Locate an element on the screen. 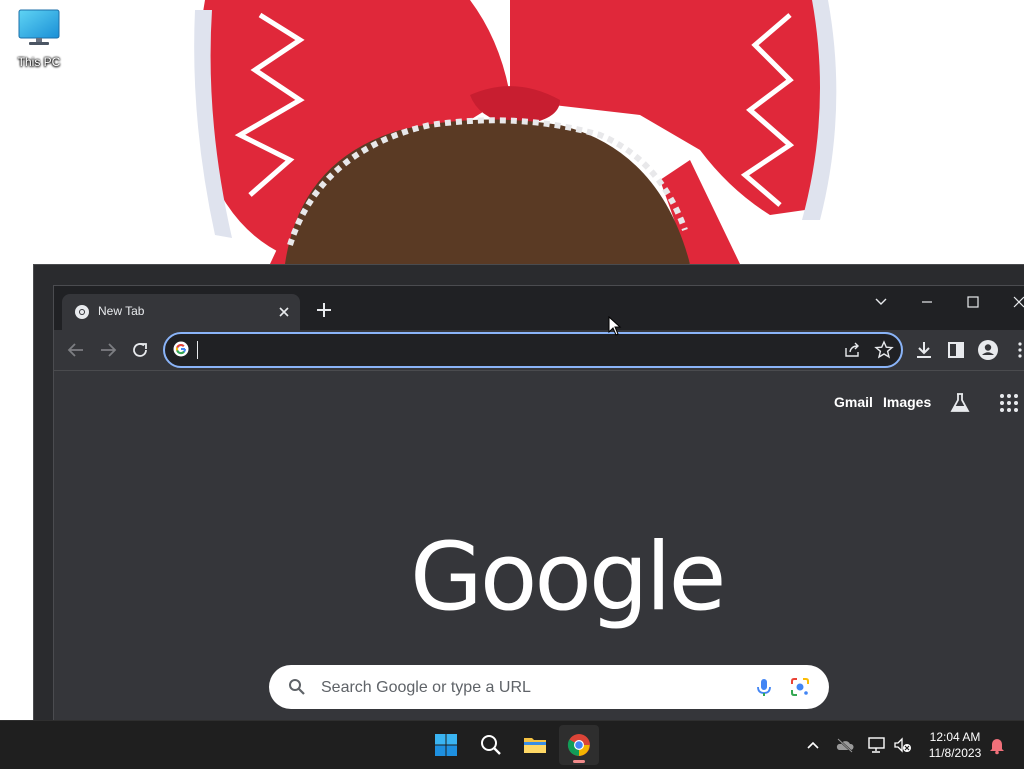  menu-kebab-icon is located at coordinates (1016, 350).